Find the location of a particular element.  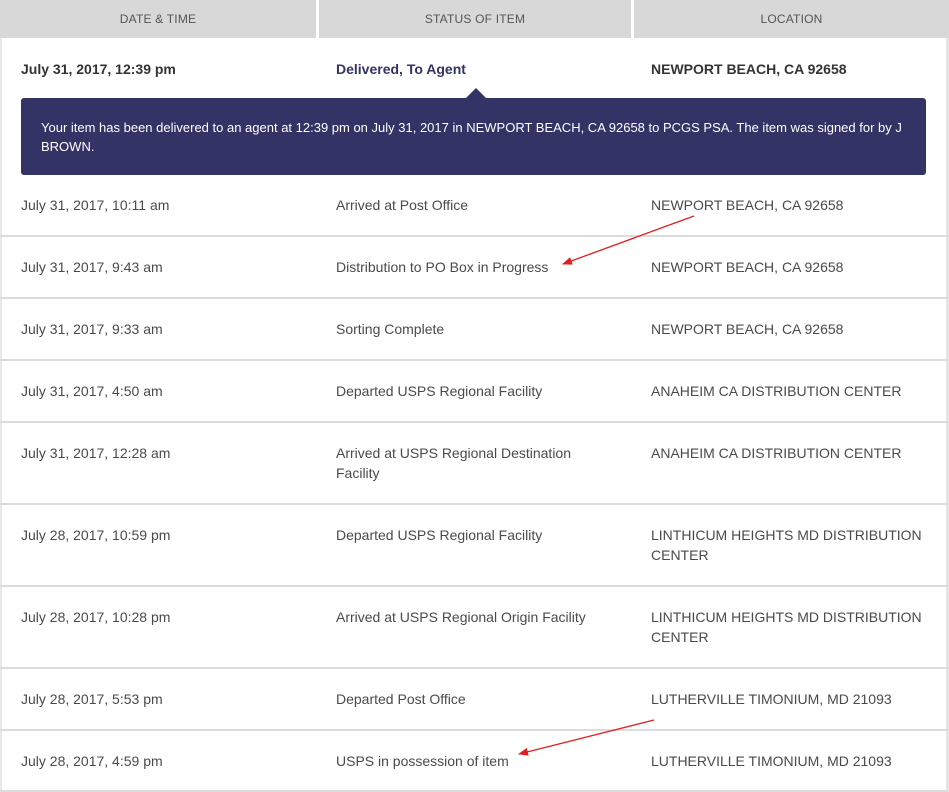

event-date: July 28, 2017, 5:53 pm is located at coordinates (92, 699).